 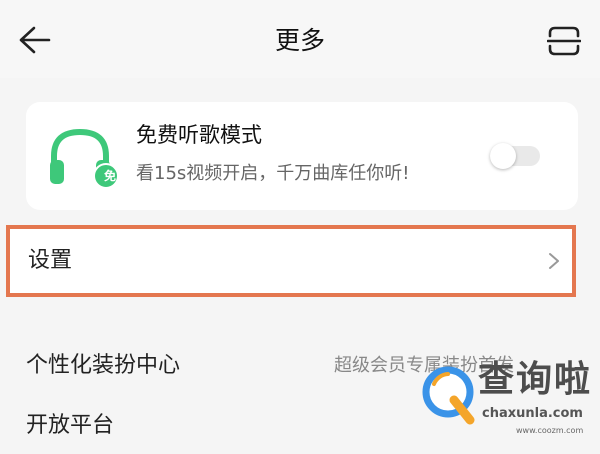 What do you see at coordinates (424, 365) in the screenshot?
I see `row-value: 超级会员专属装扮首发` at bounding box center [424, 365].